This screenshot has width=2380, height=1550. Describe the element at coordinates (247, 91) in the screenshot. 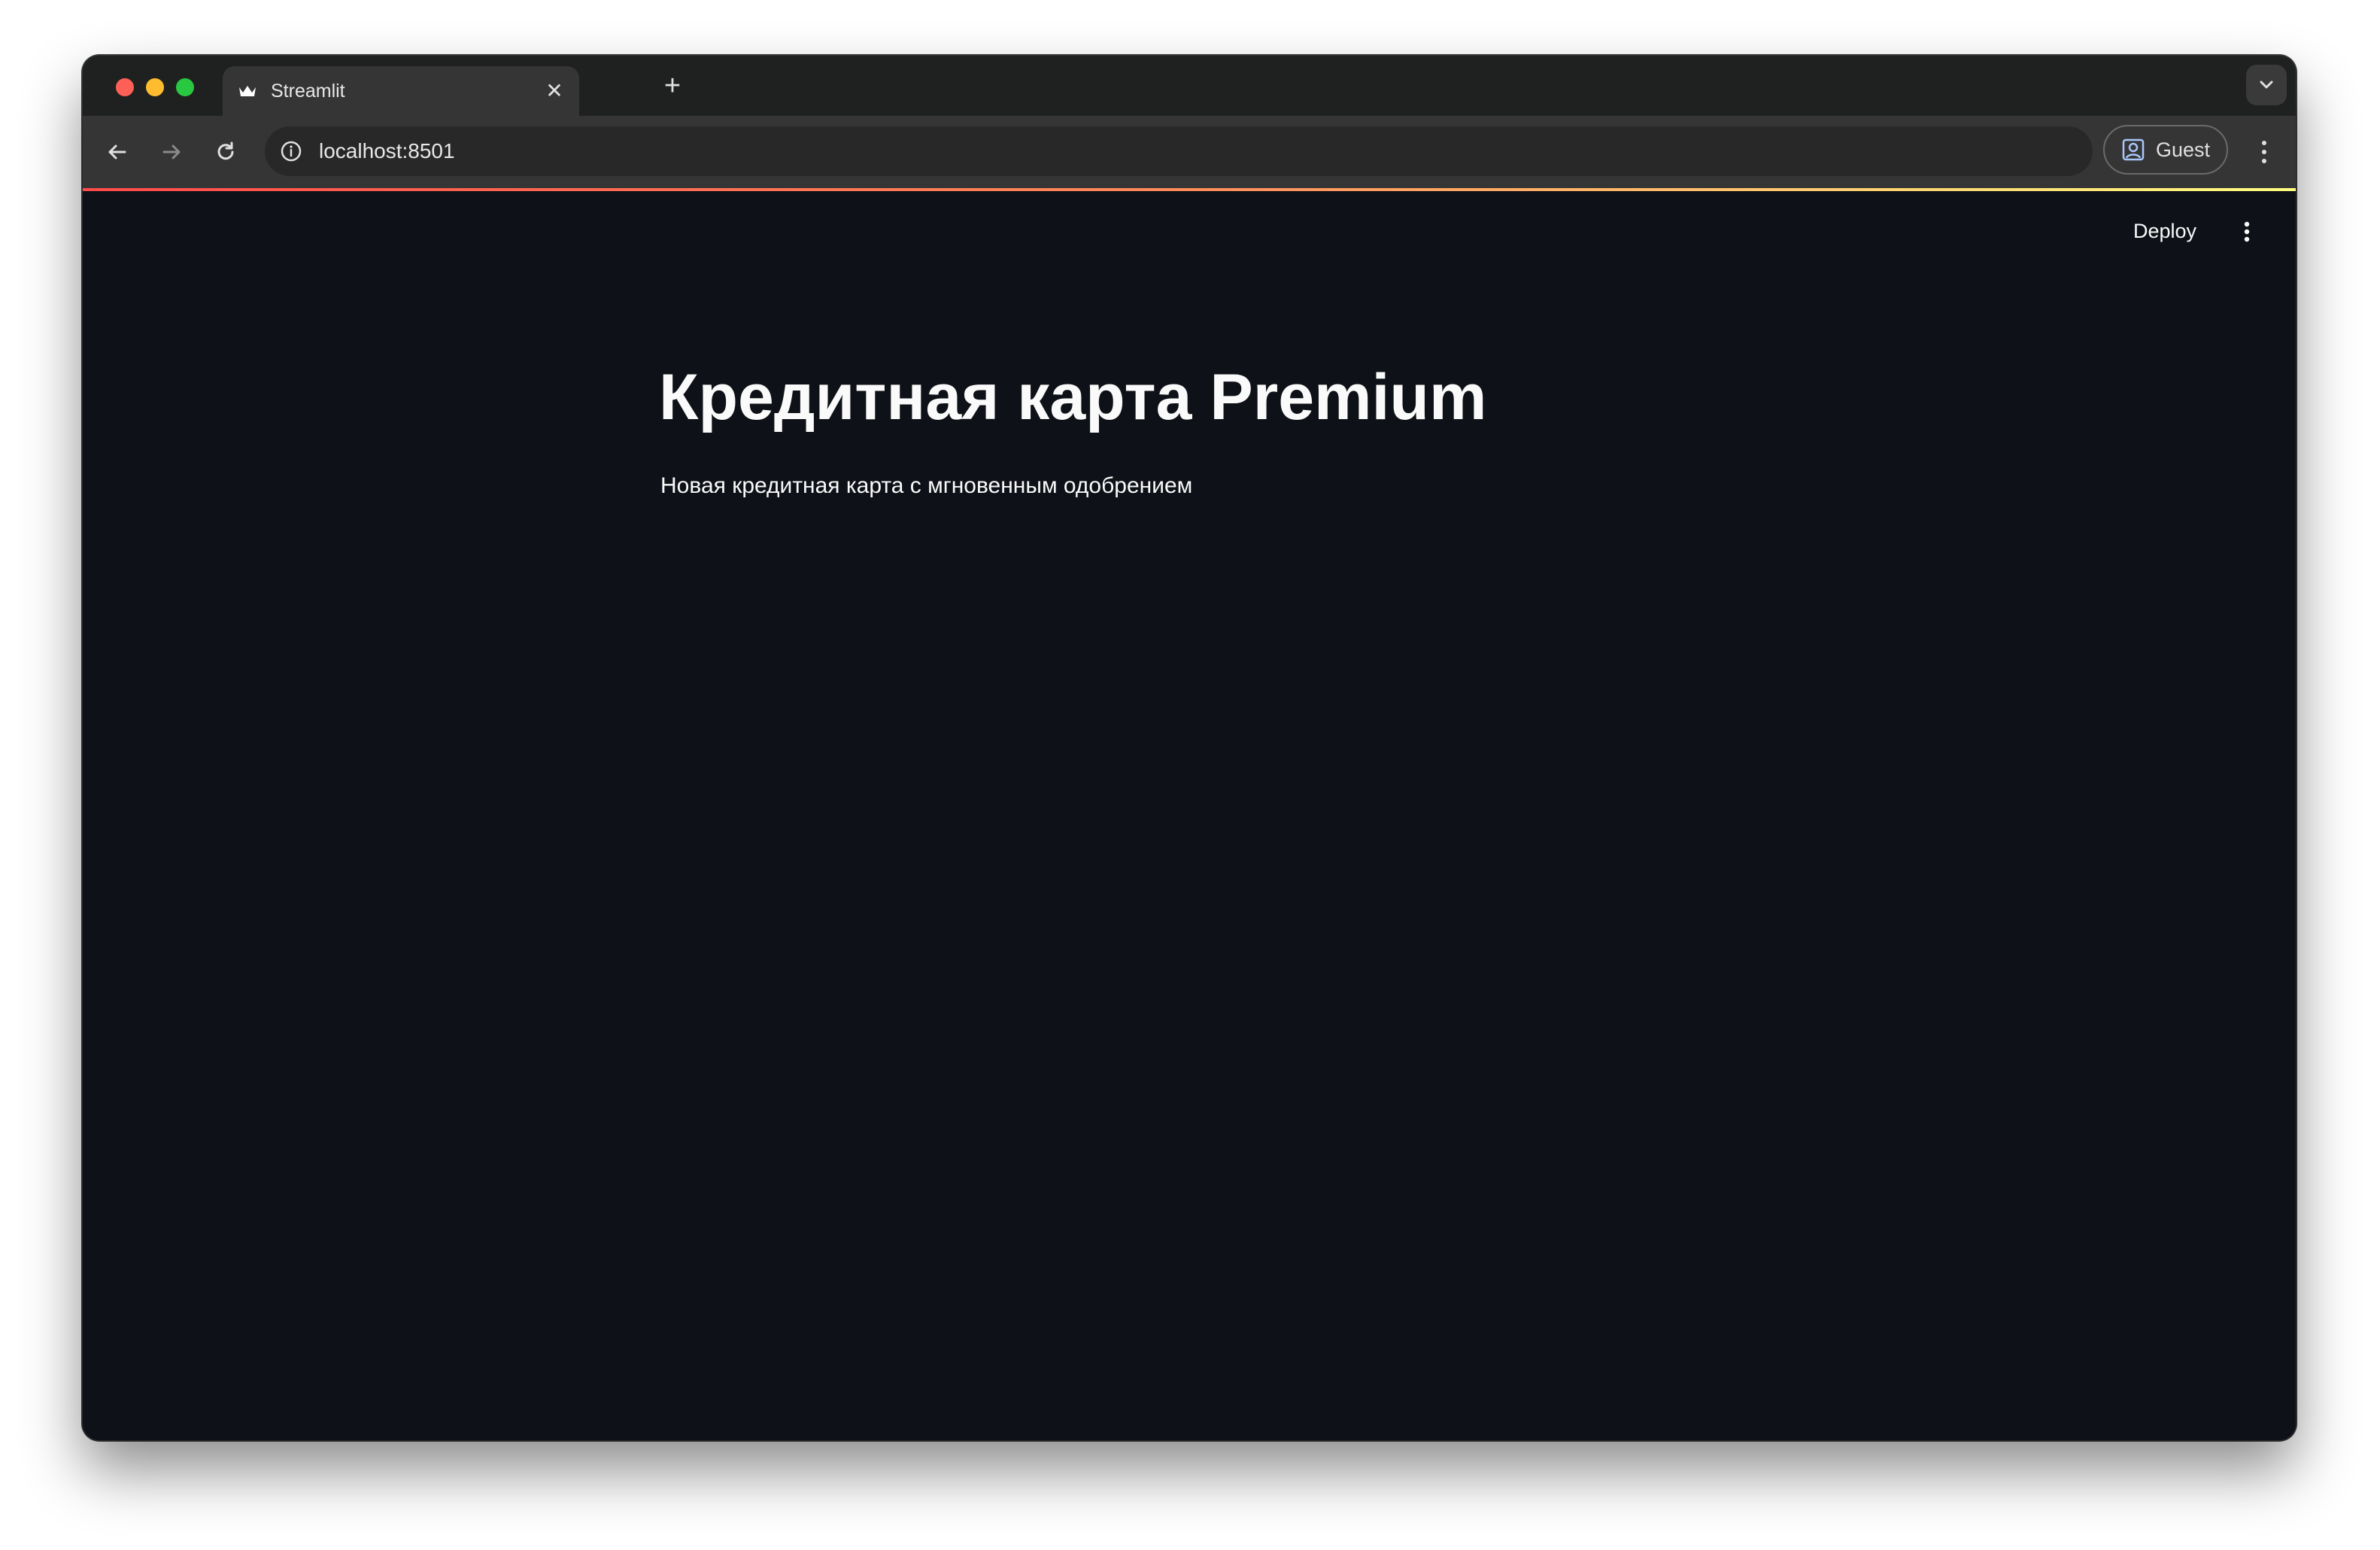

I see `streamlit-crown-icon` at that location.